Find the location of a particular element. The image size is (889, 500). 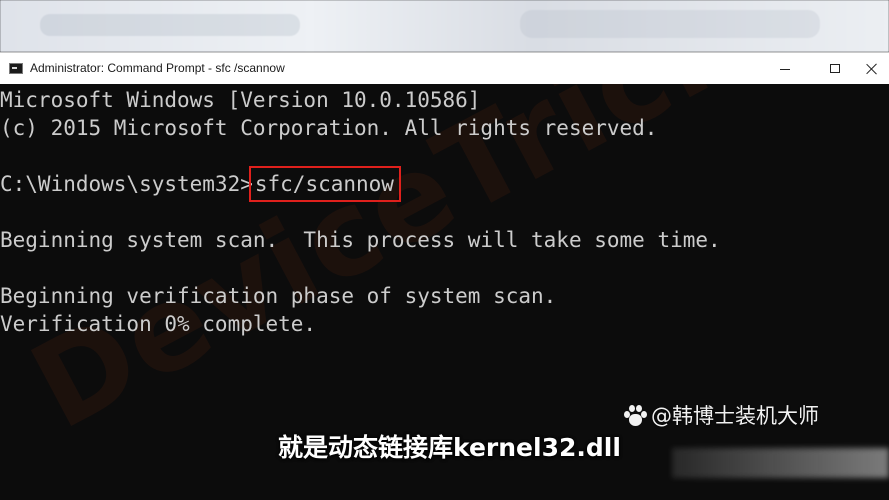

highlighted-command: sfc/scannow is located at coordinates (324, 184).